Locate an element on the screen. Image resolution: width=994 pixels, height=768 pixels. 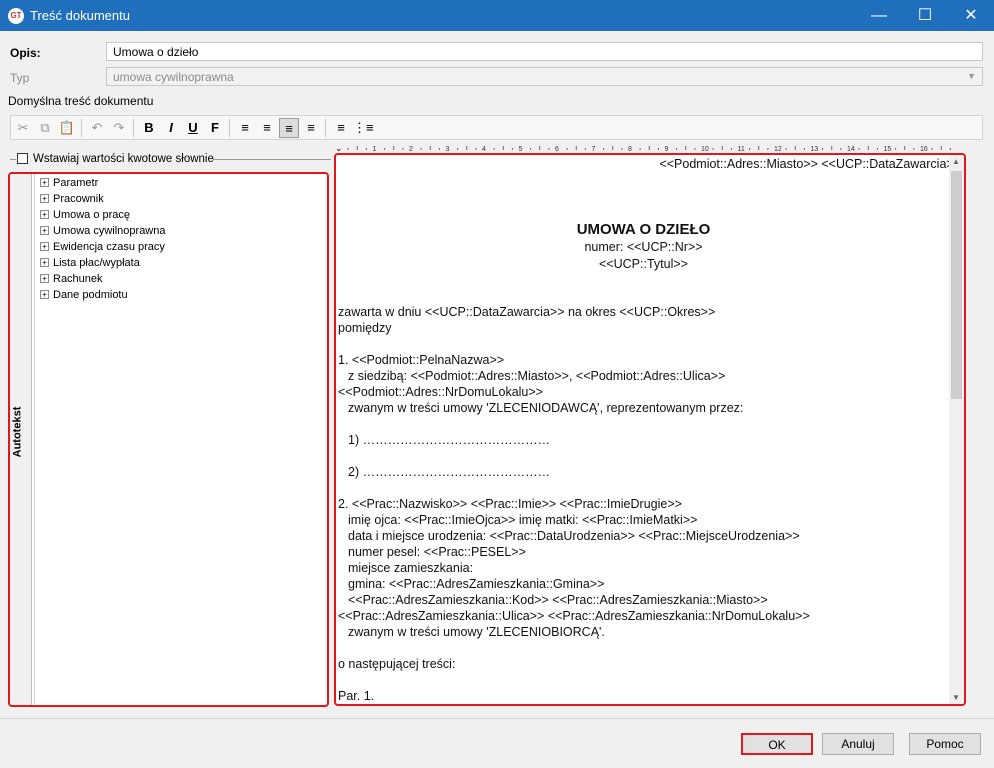
doc-subtitle: <<UCP::Tytul>> is located at coordinates (643, 264).